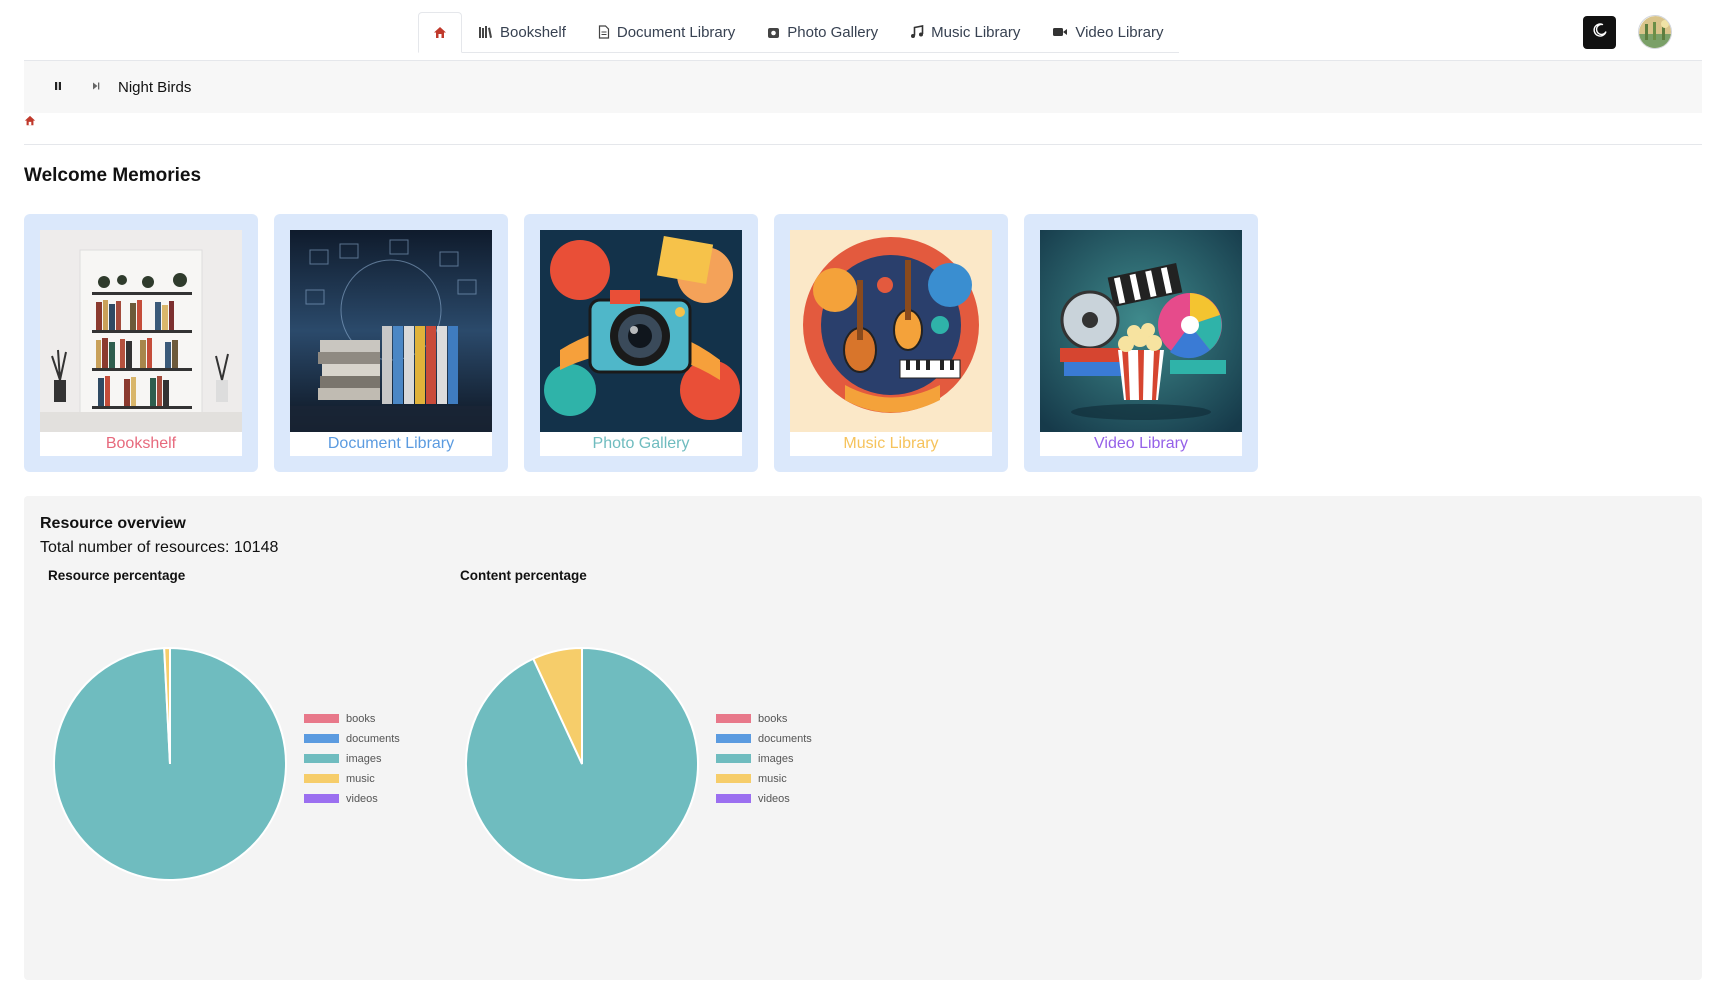 The width and height of the screenshot is (1726, 996). Describe the element at coordinates (917, 32) in the screenshot. I see `music-note-icon` at that location.